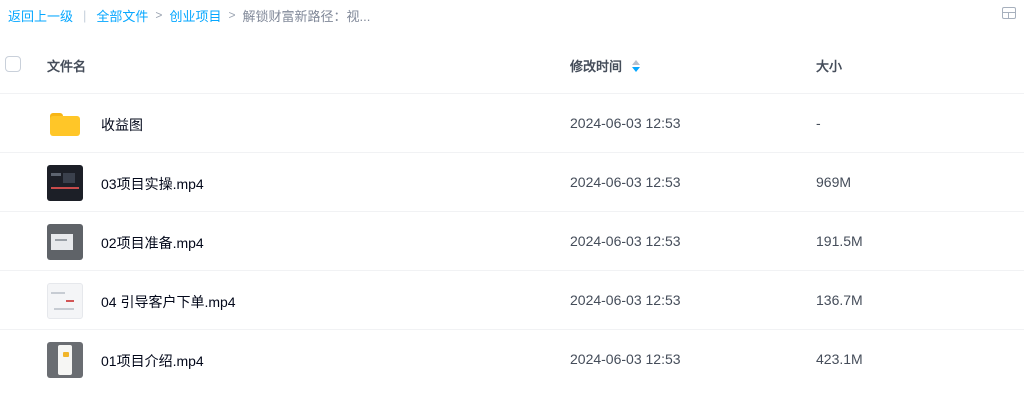  I want to click on file-size: -, so click(818, 123).